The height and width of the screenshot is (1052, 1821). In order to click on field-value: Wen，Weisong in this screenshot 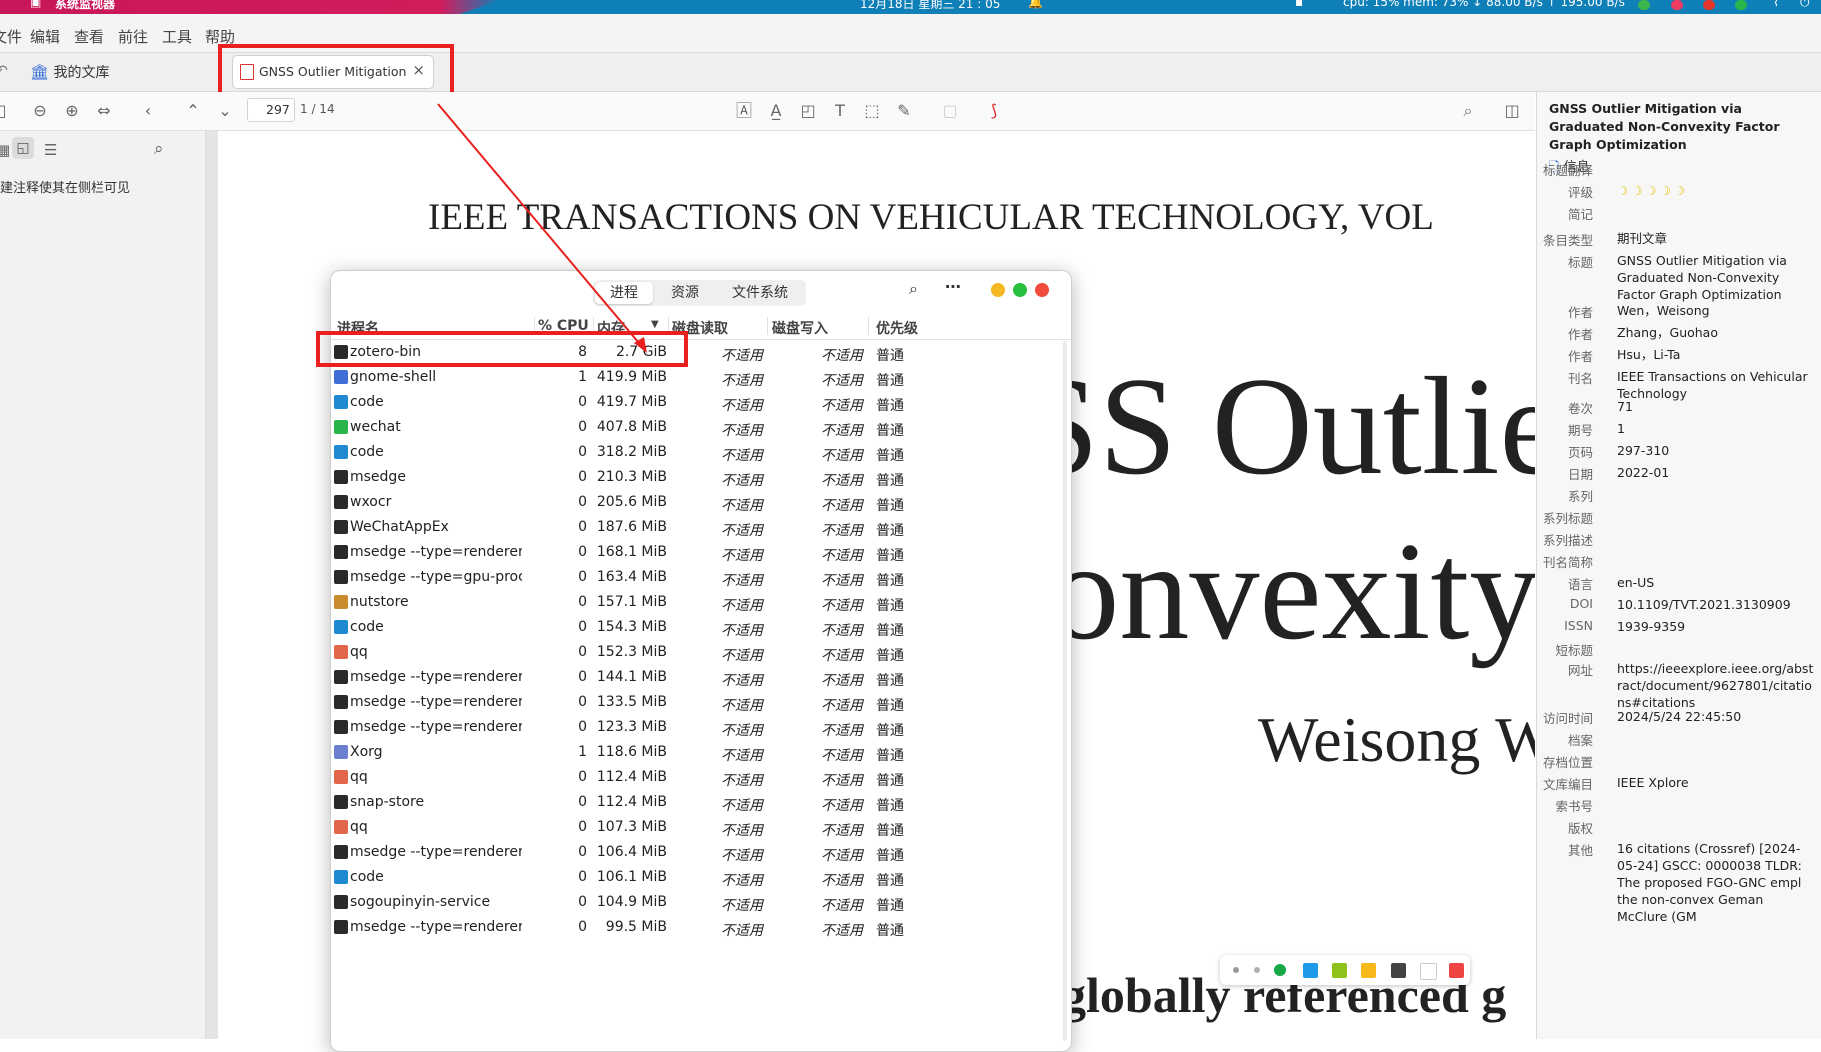, I will do `click(1717, 310)`.